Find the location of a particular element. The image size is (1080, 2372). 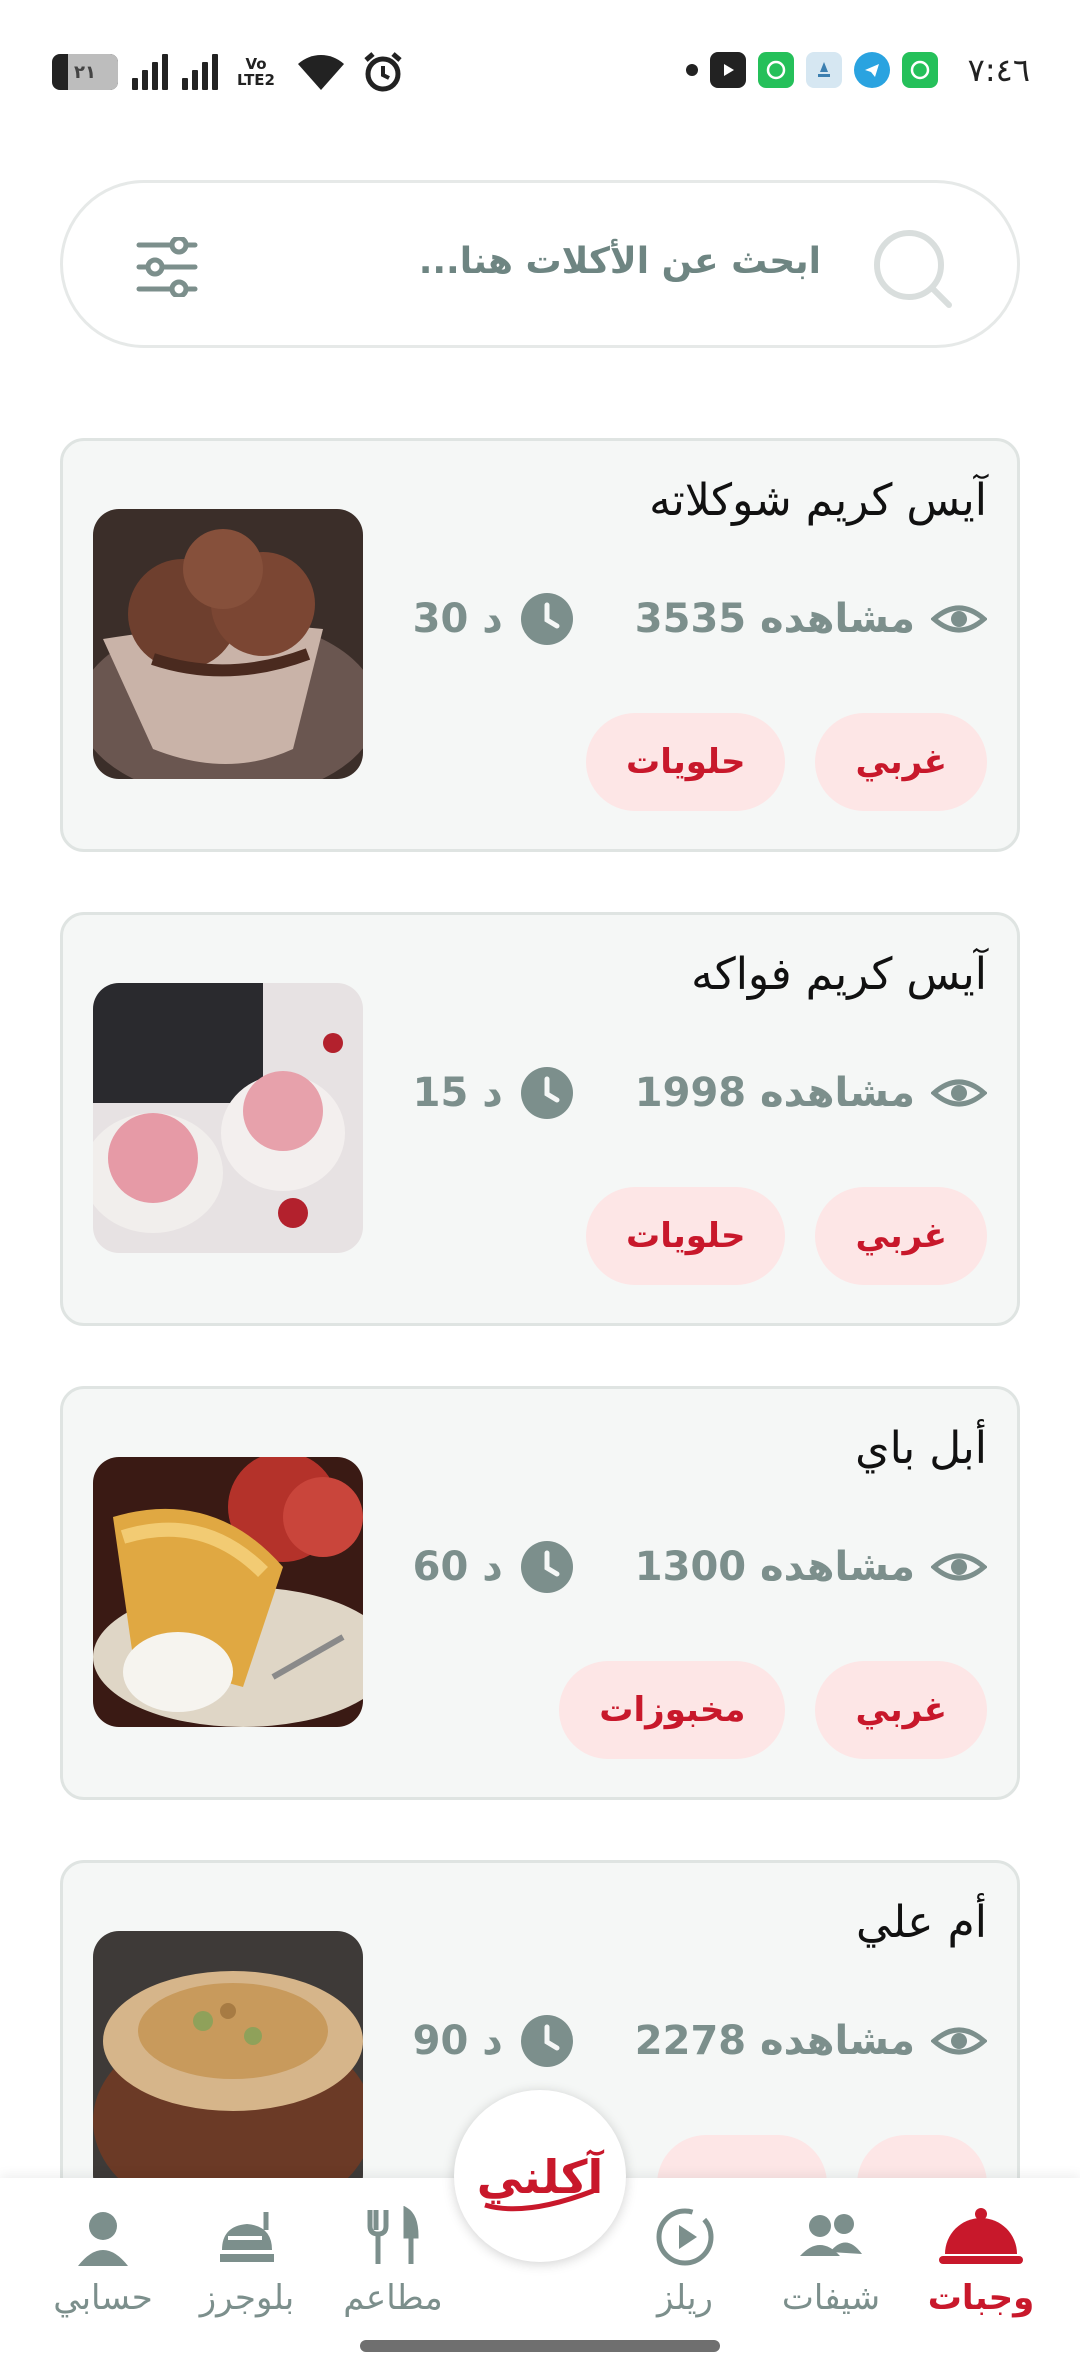

app-icon is located at coordinates (823, 70).